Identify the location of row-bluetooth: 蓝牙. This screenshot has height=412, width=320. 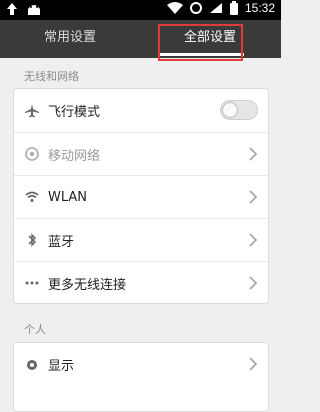
(141, 239).